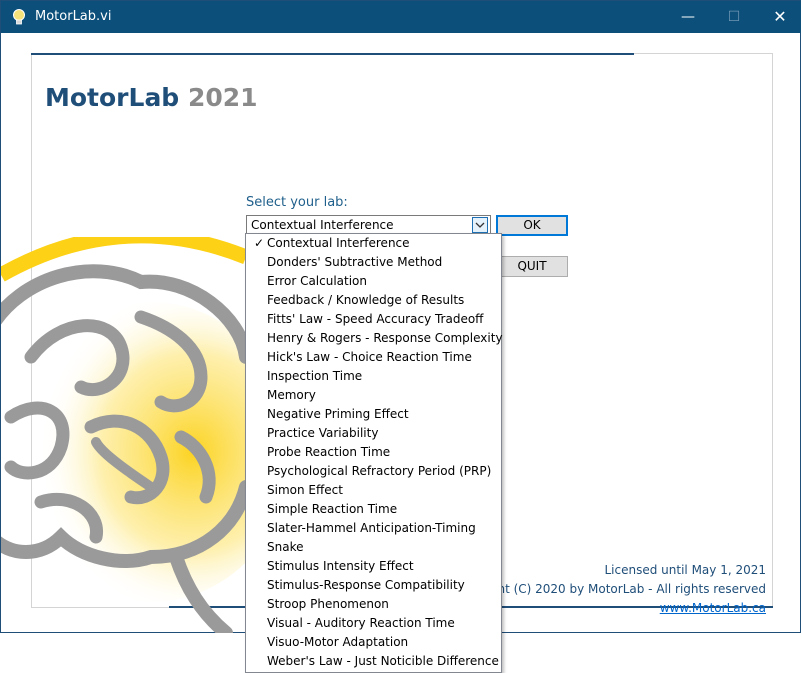 The image size is (802, 673). Describe the element at coordinates (373, 509) in the screenshot. I see `dropdown-item: Simple Reaction Time` at that location.